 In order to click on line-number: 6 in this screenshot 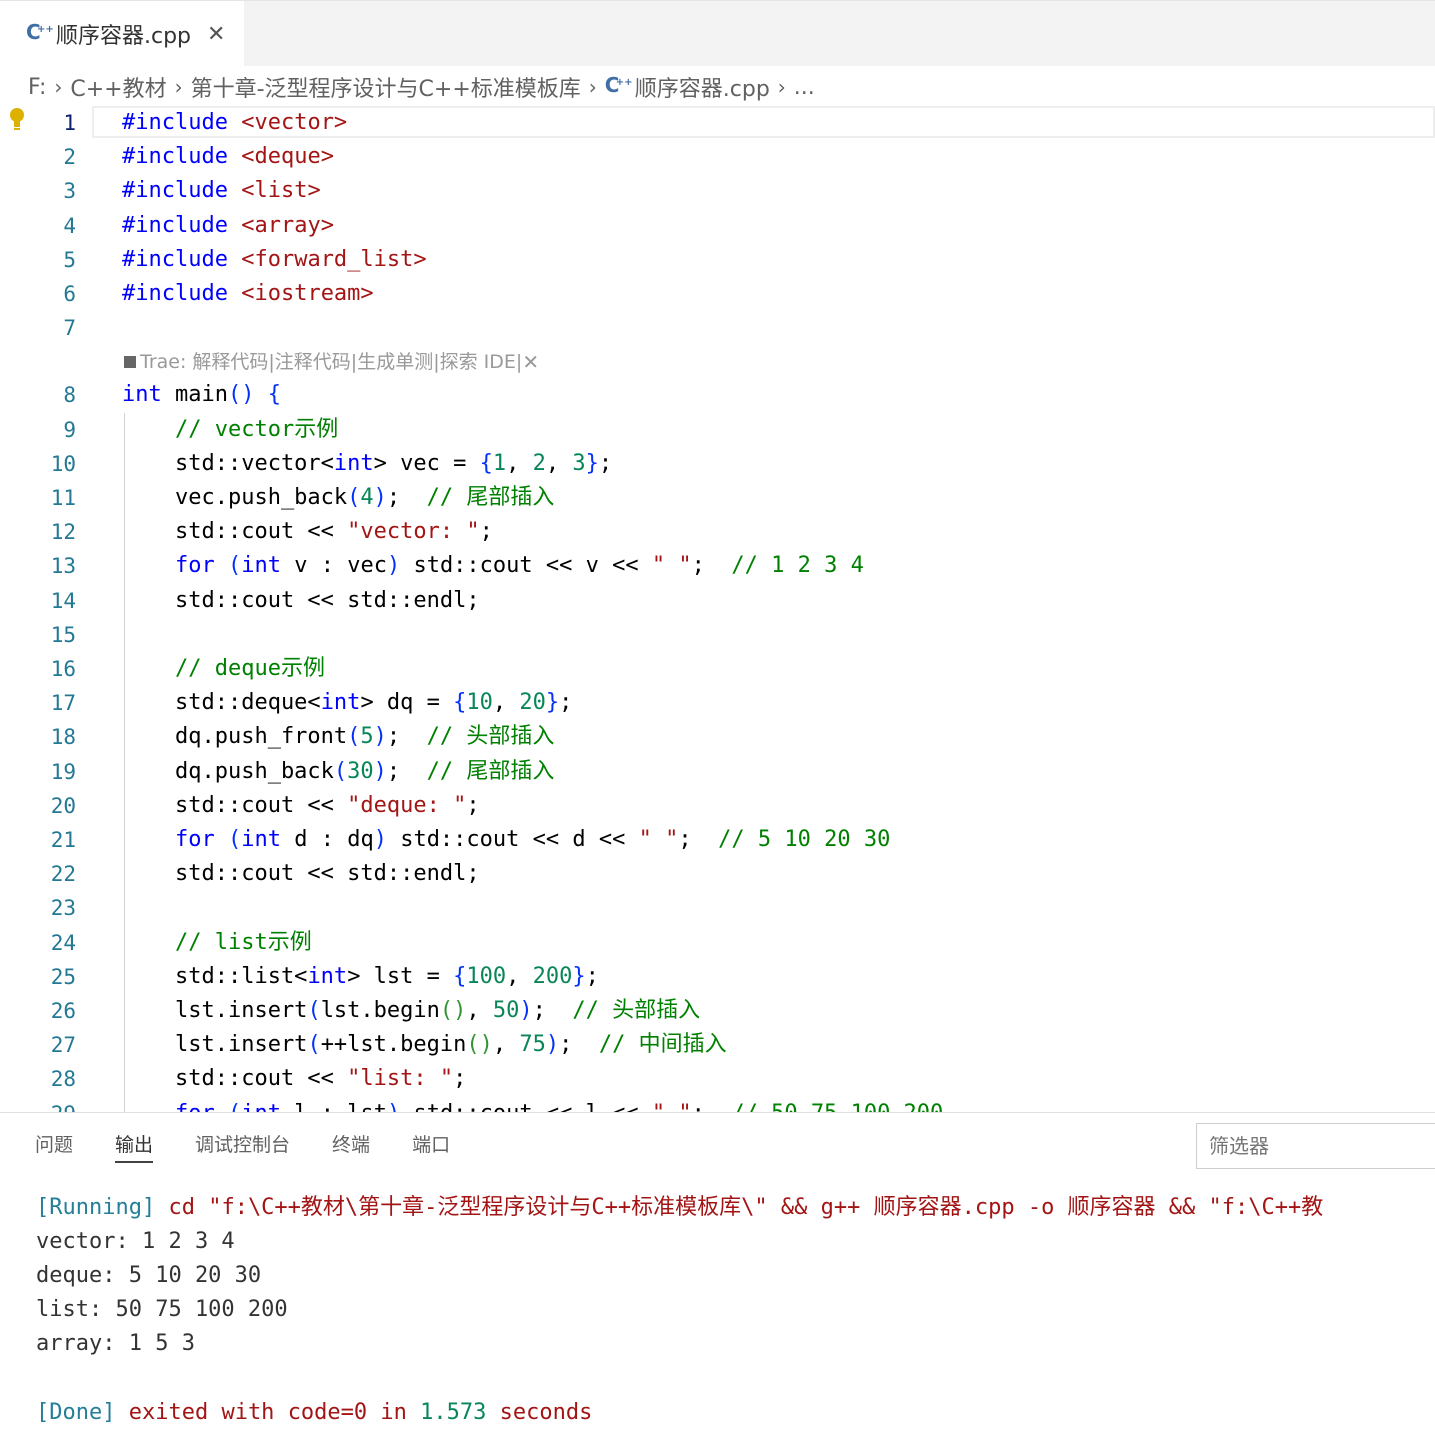, I will do `click(69, 294)`.